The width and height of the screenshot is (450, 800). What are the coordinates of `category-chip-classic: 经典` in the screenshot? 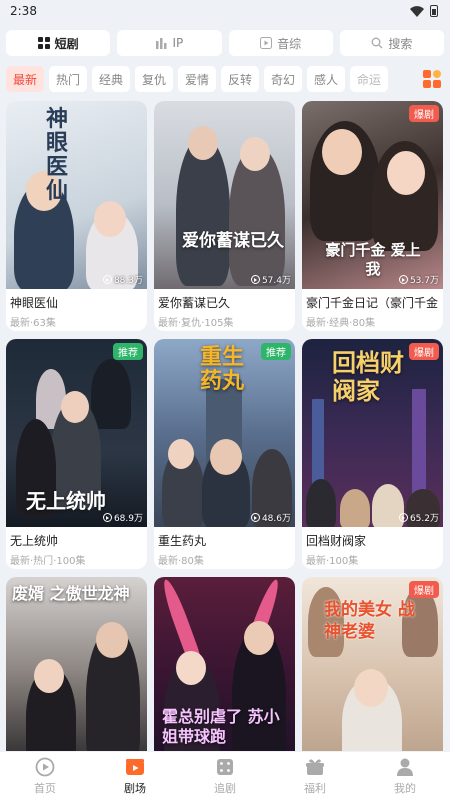 It's located at (111, 79).